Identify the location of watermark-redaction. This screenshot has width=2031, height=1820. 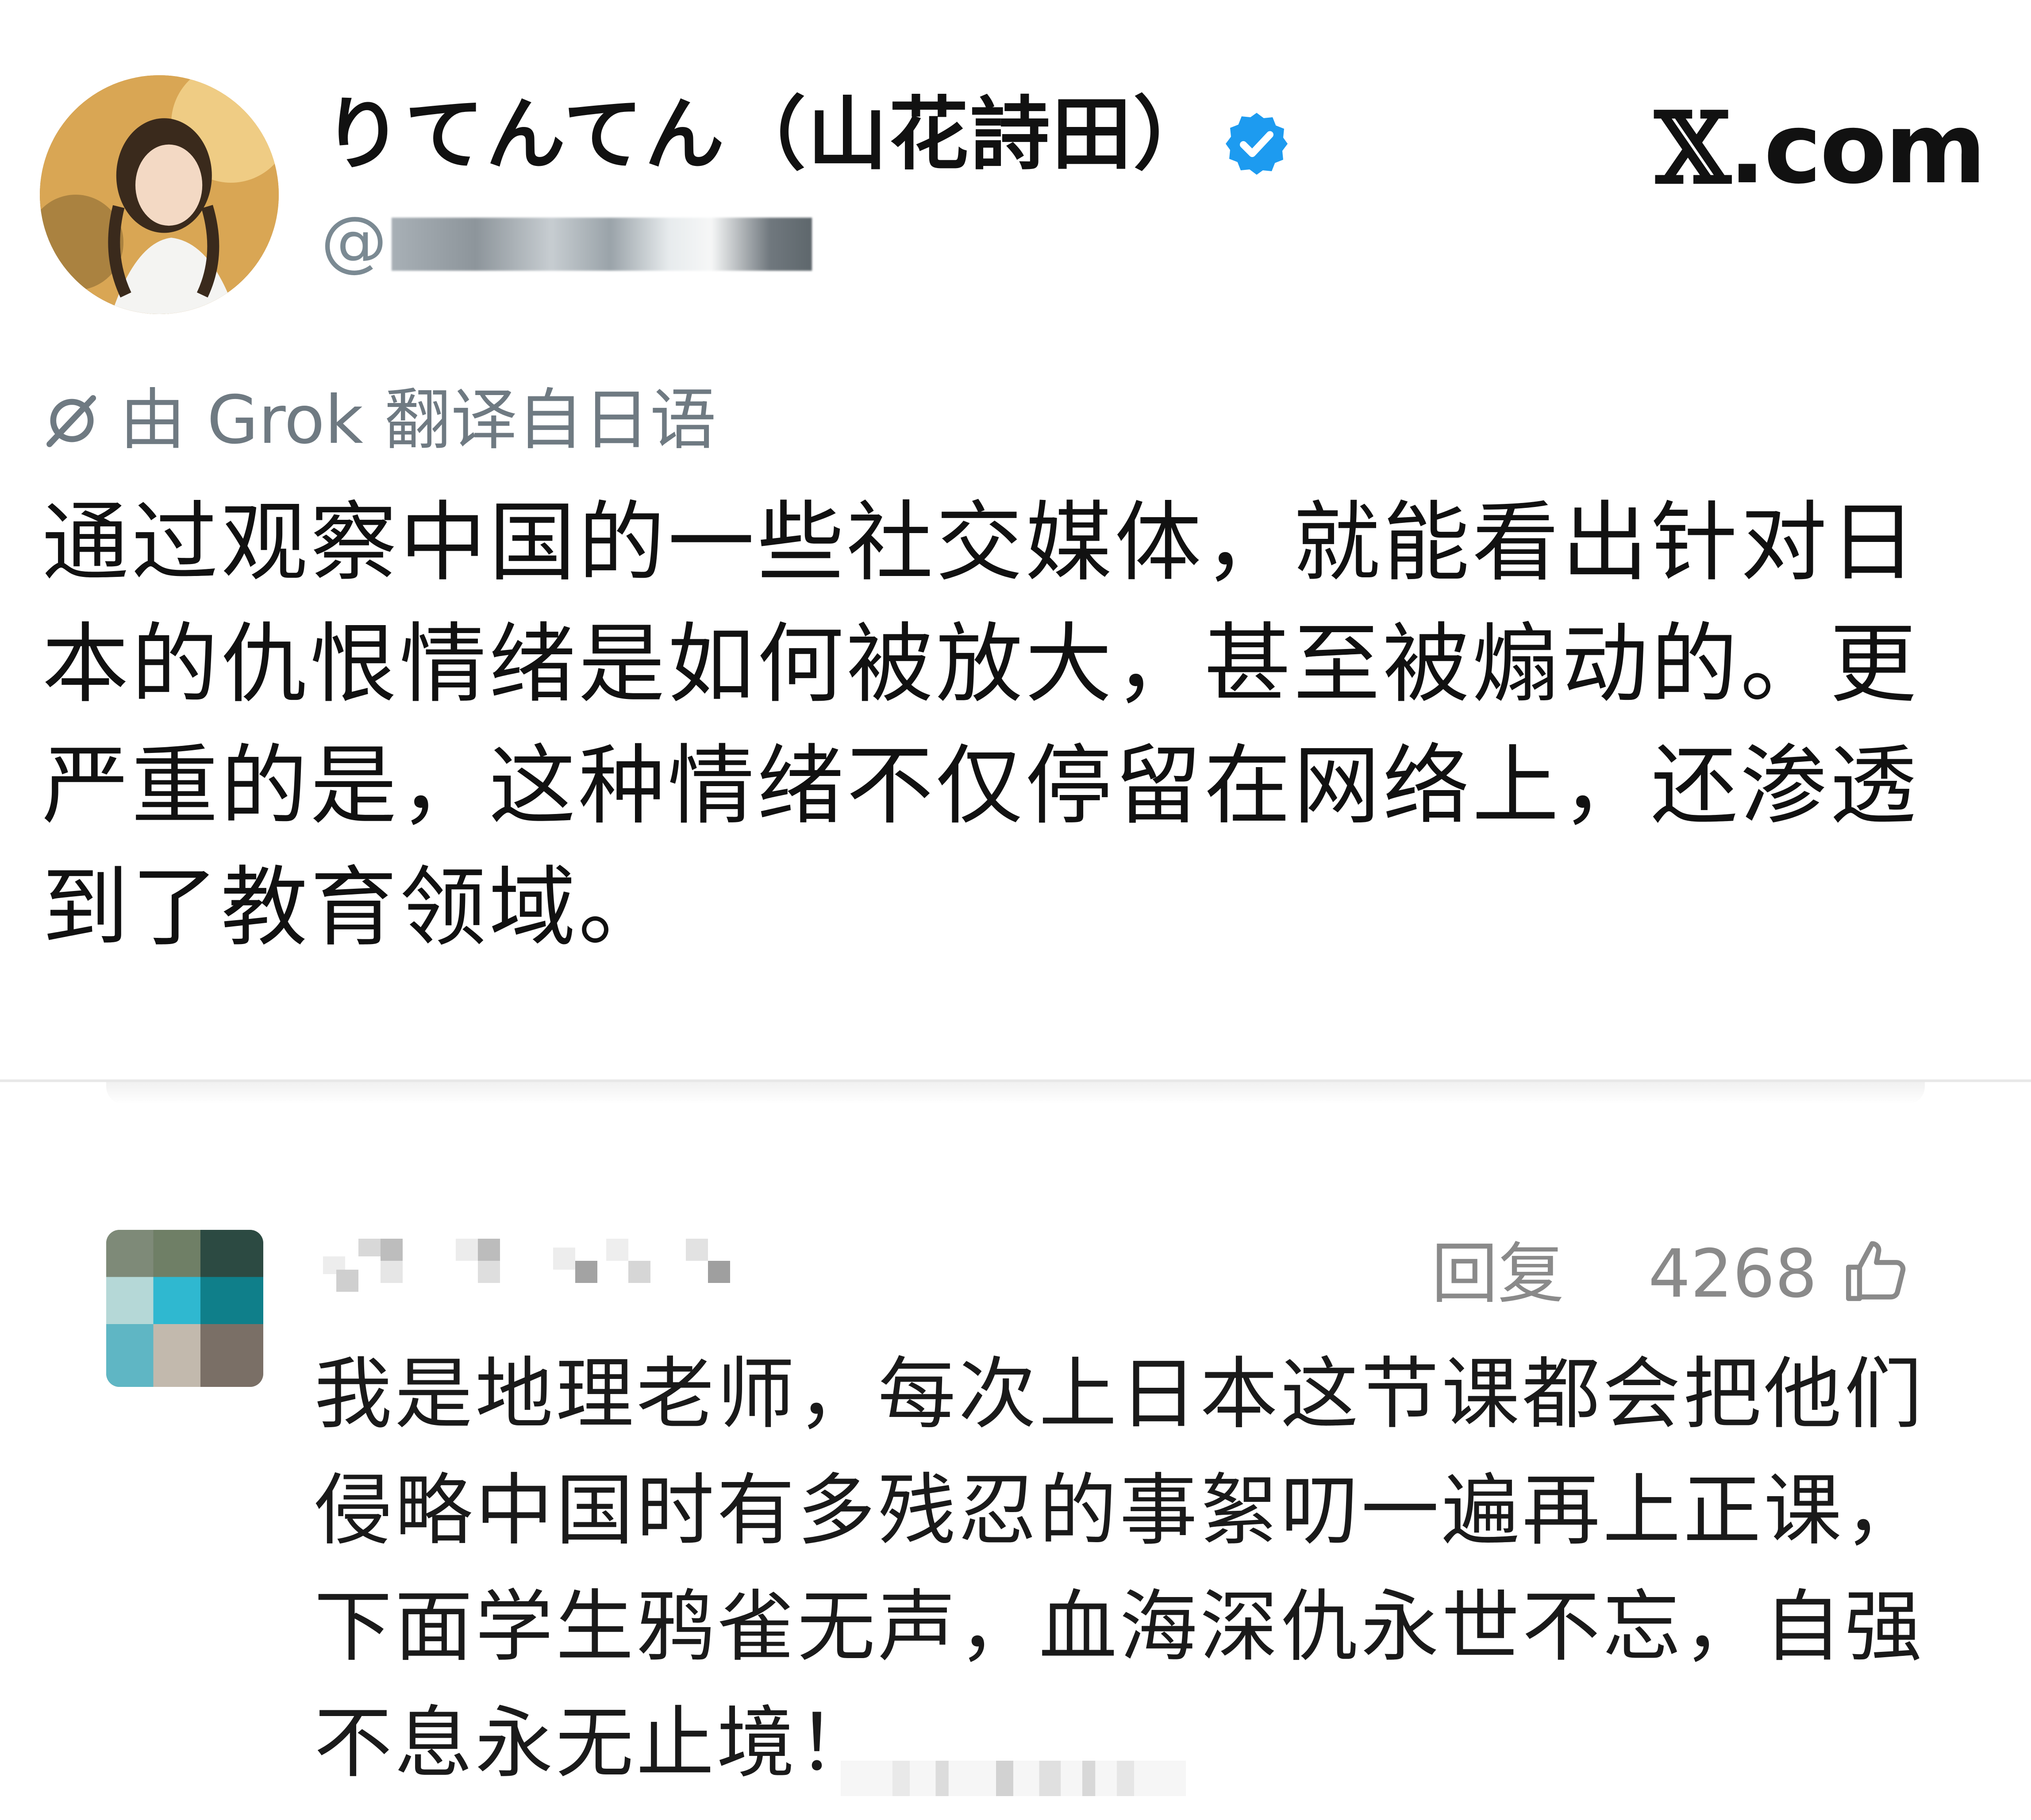
(1013, 1776).